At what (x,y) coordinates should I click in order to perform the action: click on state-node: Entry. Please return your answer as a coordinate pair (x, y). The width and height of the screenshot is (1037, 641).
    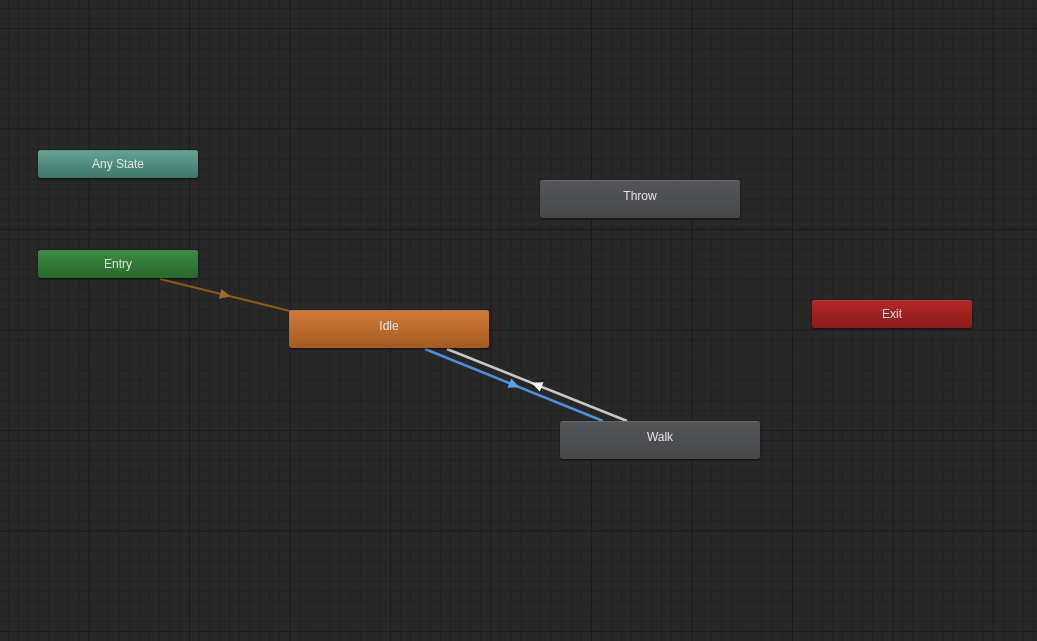
    Looking at the image, I should click on (118, 264).